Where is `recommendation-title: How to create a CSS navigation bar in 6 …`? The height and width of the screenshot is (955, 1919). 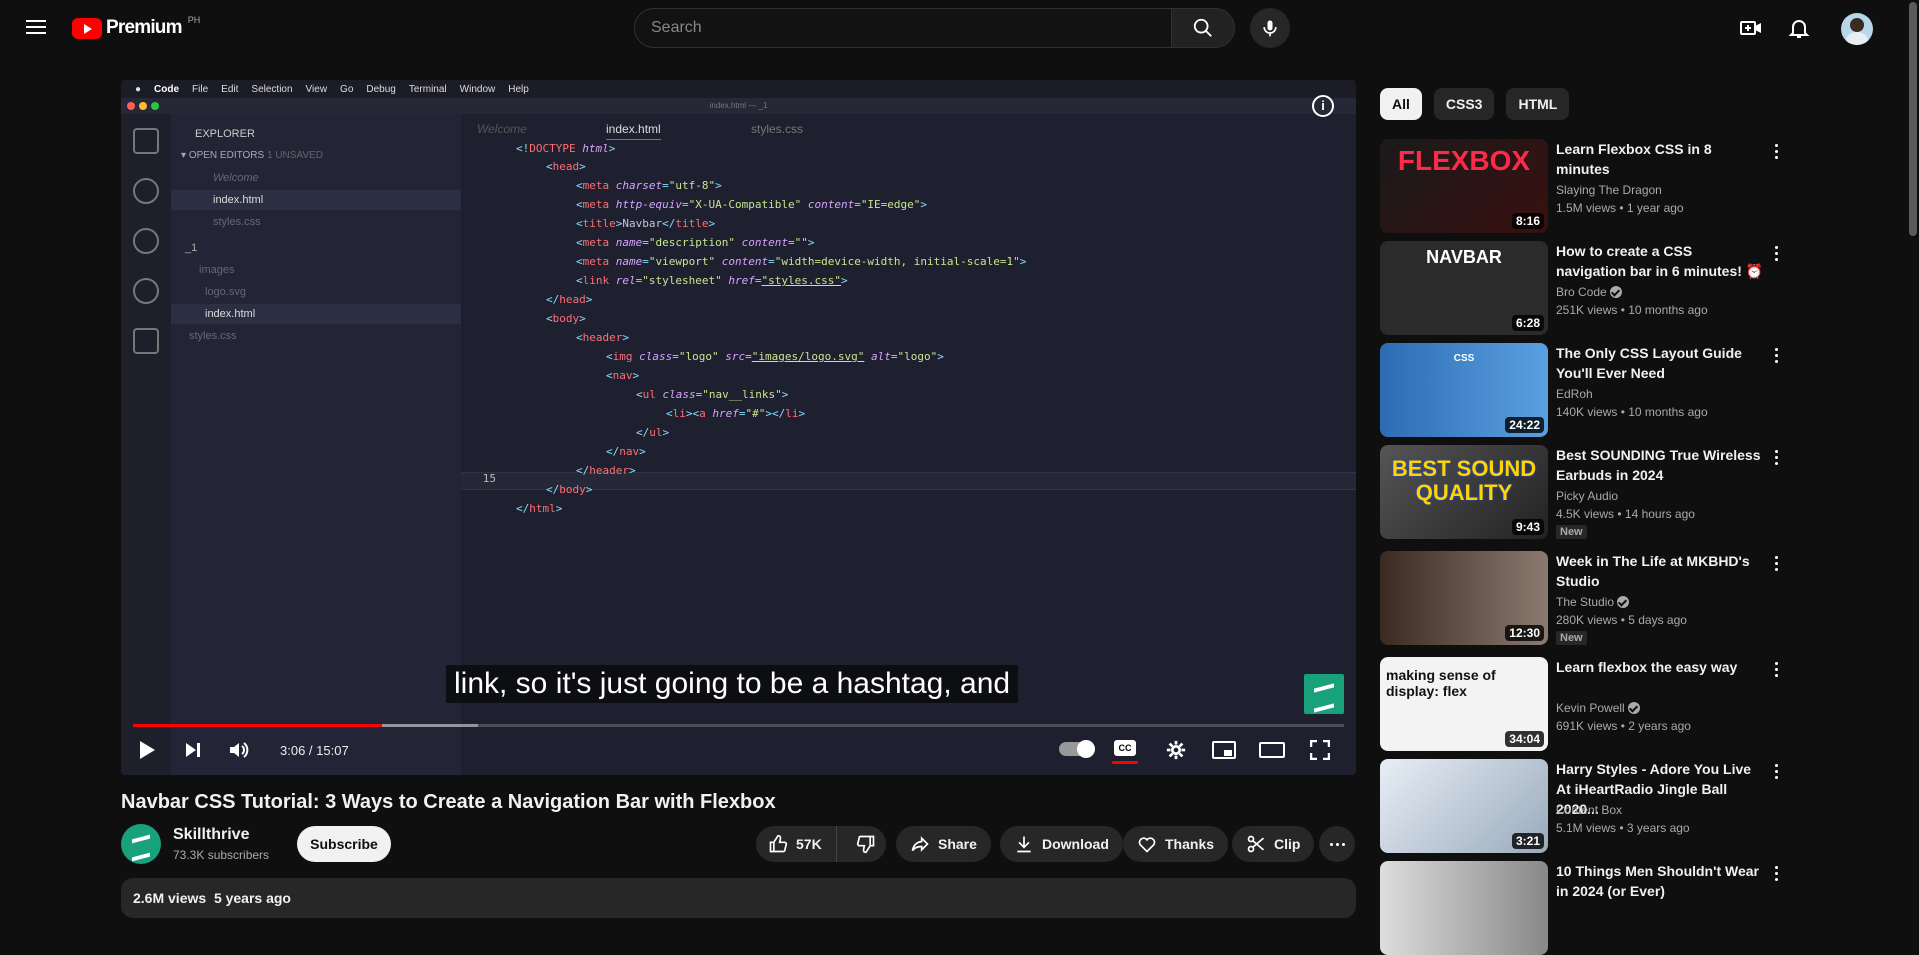 recommendation-title: How to create a CSS navigation bar in 6 … is located at coordinates (1661, 261).